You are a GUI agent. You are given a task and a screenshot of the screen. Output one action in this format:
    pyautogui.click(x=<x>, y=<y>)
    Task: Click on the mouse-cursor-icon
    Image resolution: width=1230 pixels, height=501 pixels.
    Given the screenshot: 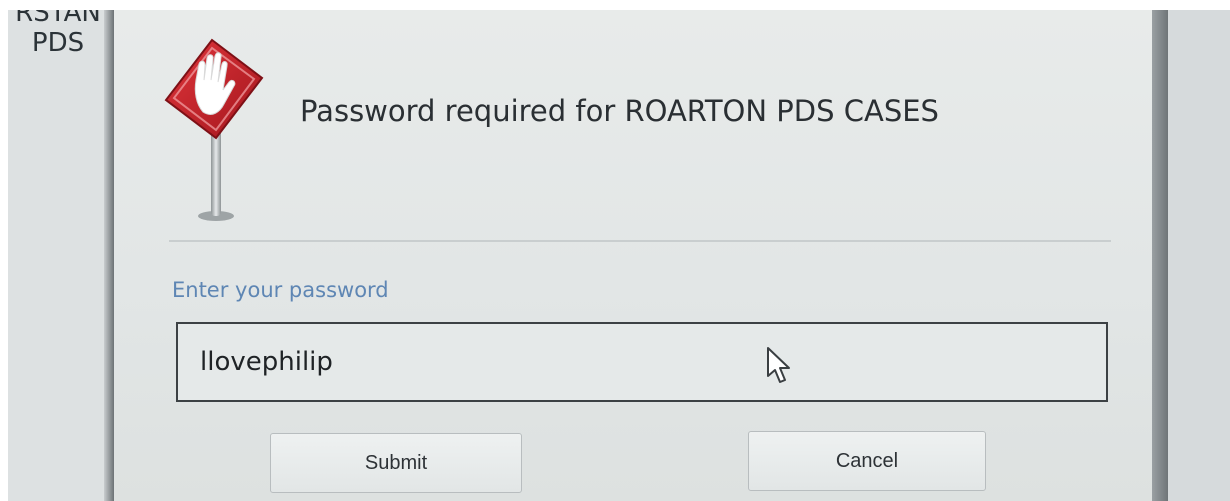 What is the action you would take?
    pyautogui.click(x=778, y=365)
    